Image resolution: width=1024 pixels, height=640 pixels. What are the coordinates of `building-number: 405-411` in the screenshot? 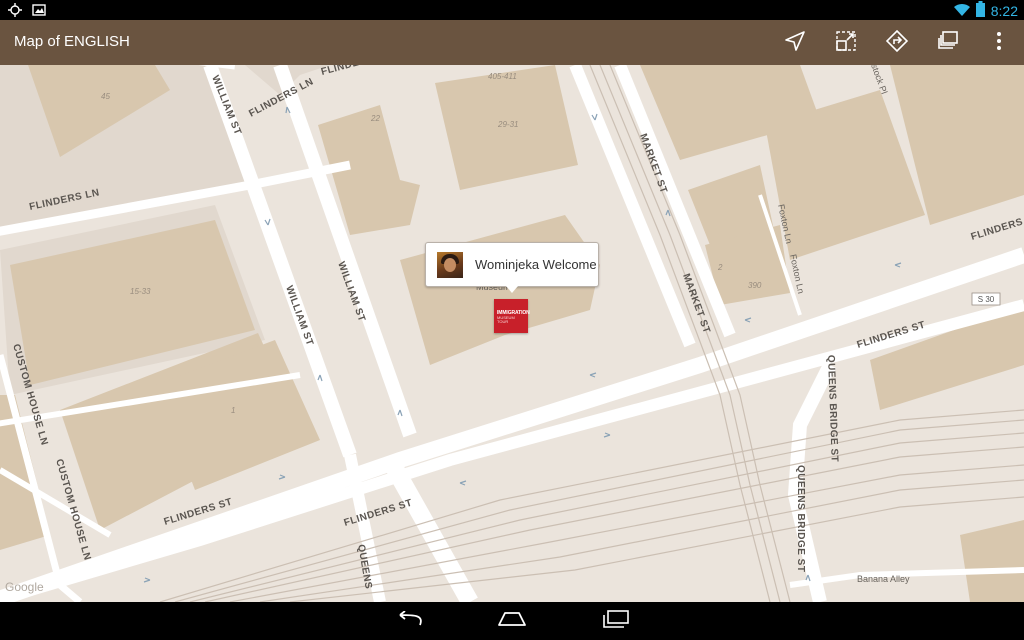 It's located at (502, 76).